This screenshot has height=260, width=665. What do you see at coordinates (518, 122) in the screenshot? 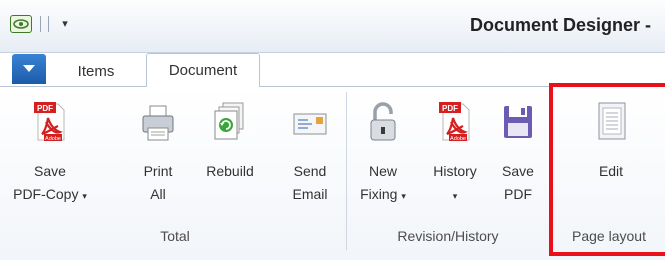
I see `save-disk-icon` at bounding box center [518, 122].